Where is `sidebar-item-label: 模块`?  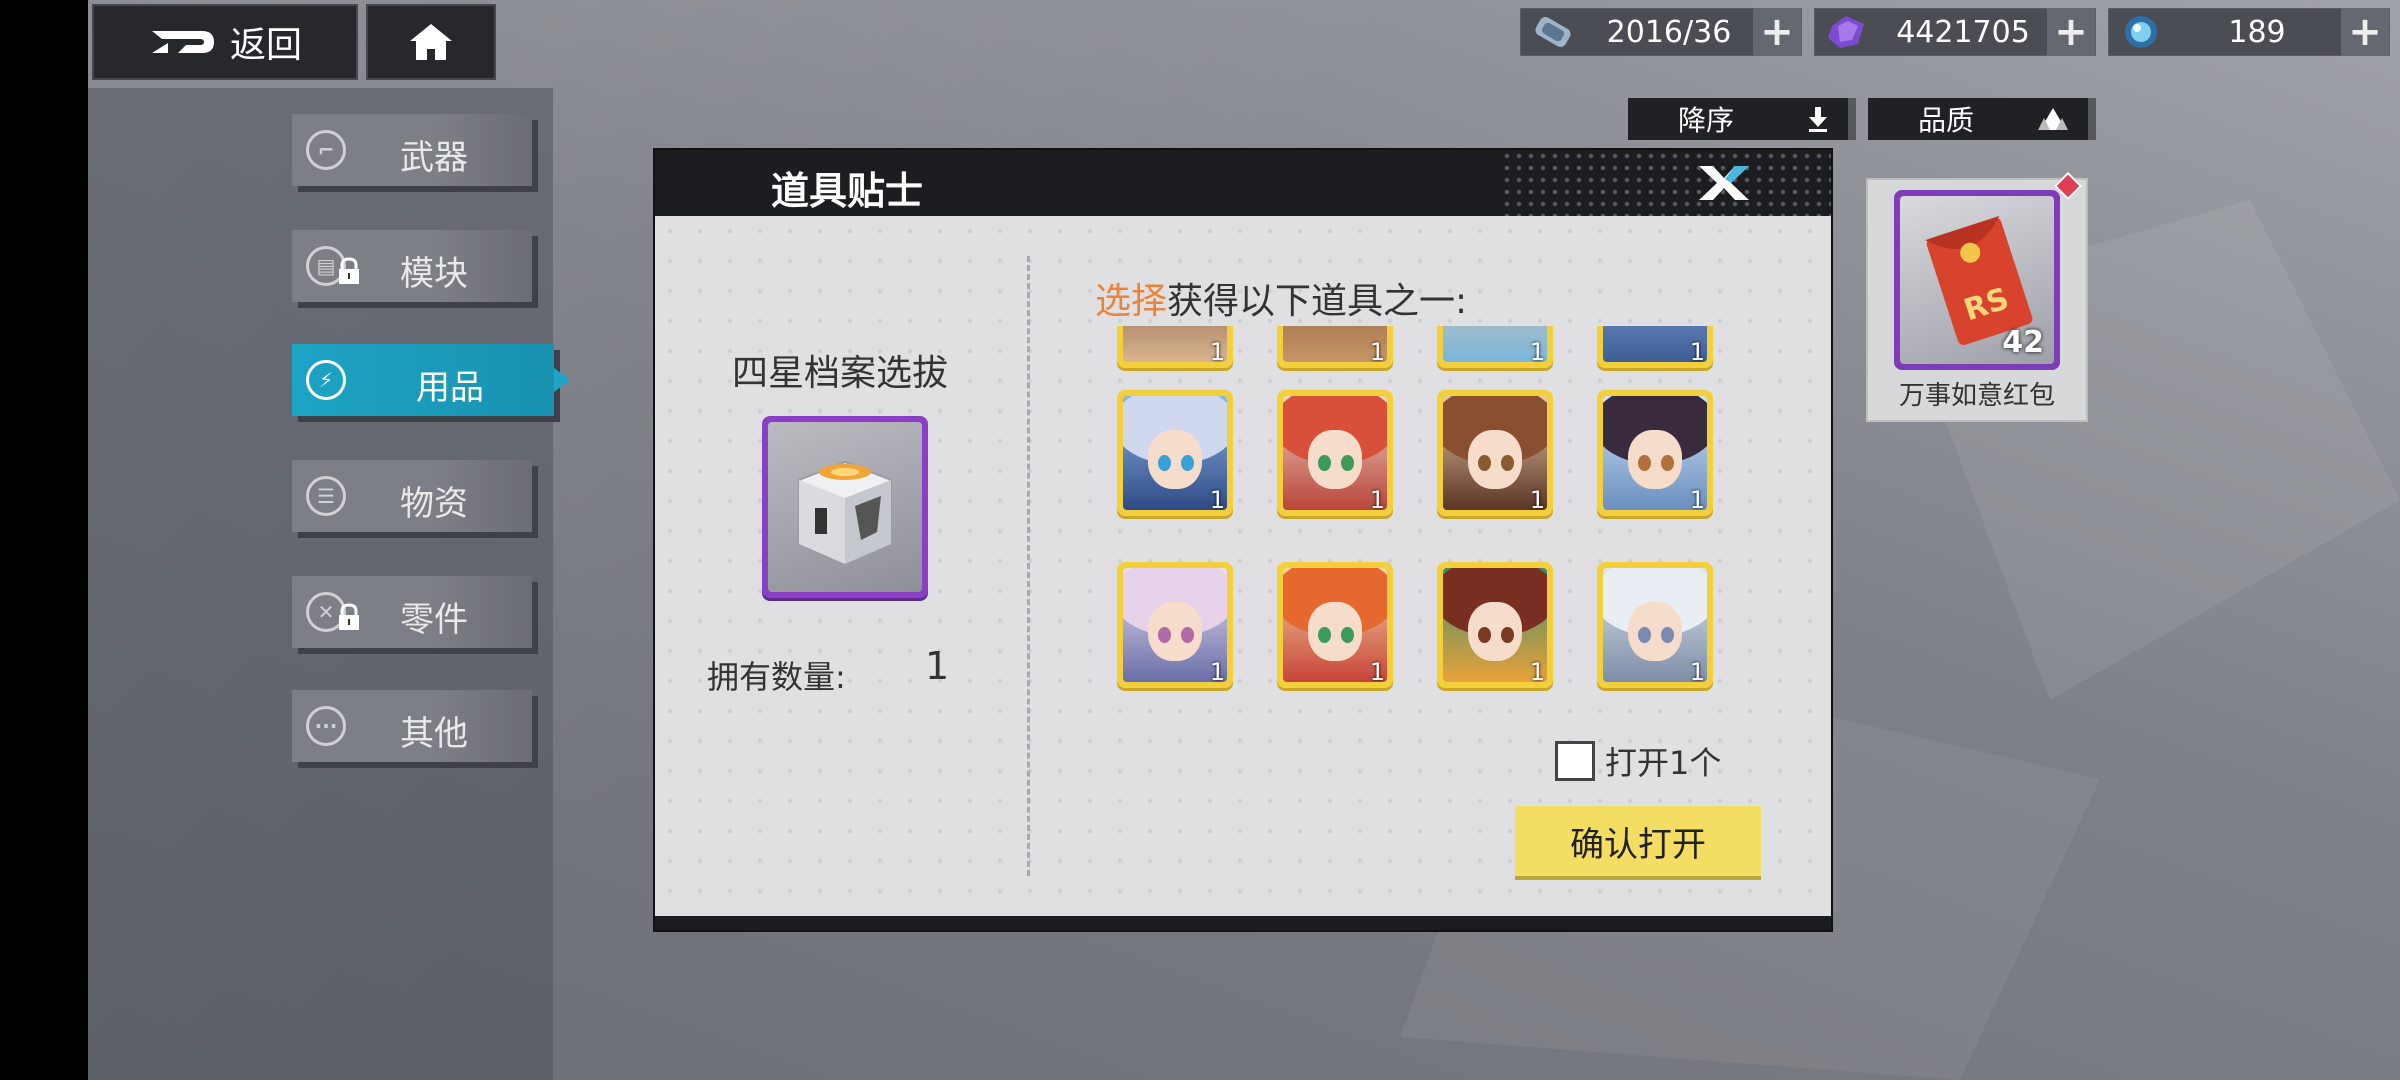 sidebar-item-label: 模块 is located at coordinates (434, 274).